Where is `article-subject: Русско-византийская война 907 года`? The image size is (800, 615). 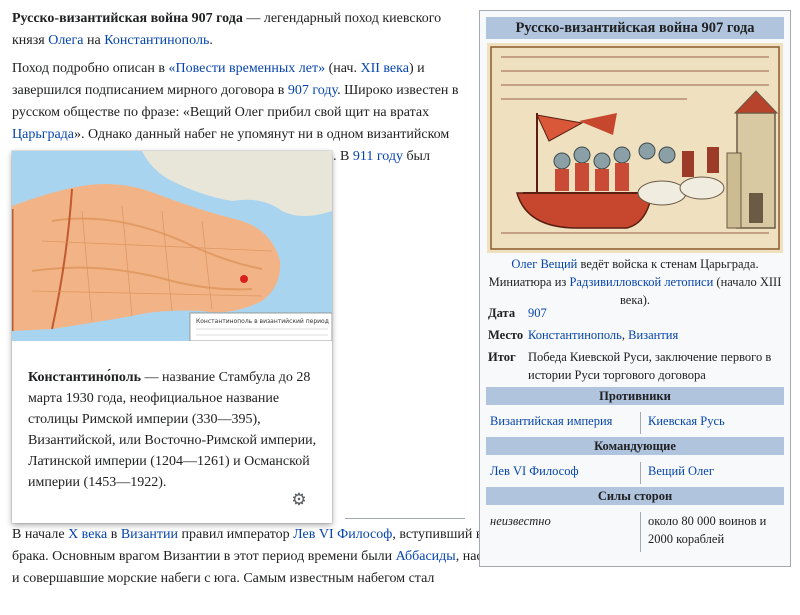
article-subject: Русско-византийская война 907 года is located at coordinates (127, 18).